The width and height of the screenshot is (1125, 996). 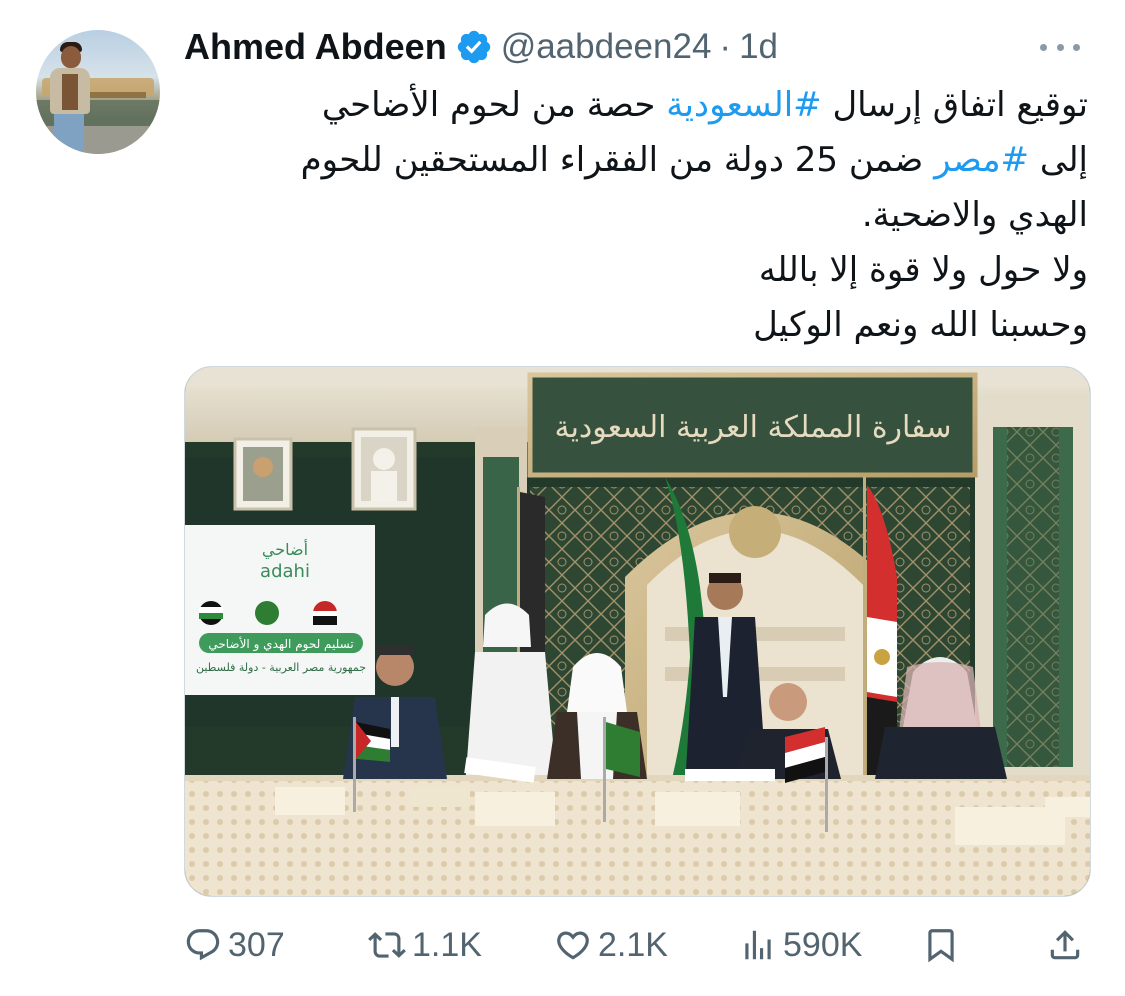 What do you see at coordinates (285, 549) in the screenshot?
I see `screen-brand-arabic: أضاحي` at bounding box center [285, 549].